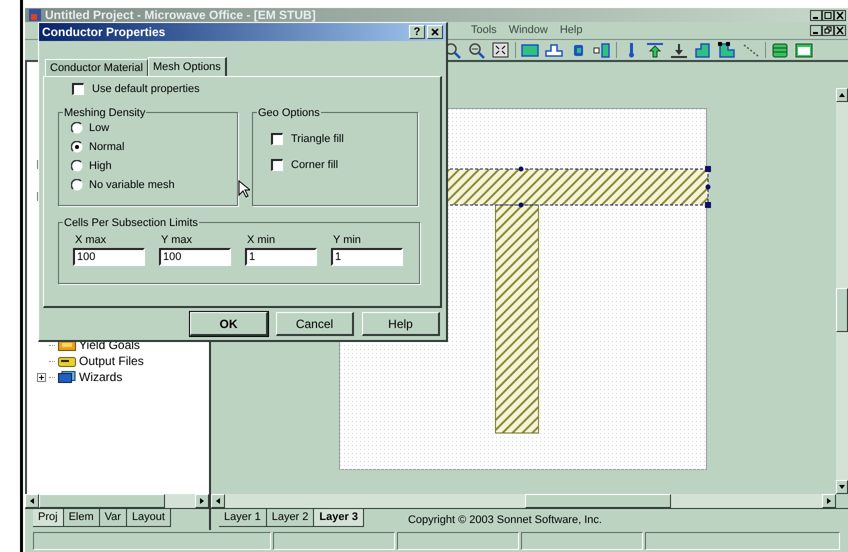 The width and height of the screenshot is (848, 552). Describe the element at coordinates (132, 185) in the screenshot. I see `radio-label: No variable mesh` at that location.